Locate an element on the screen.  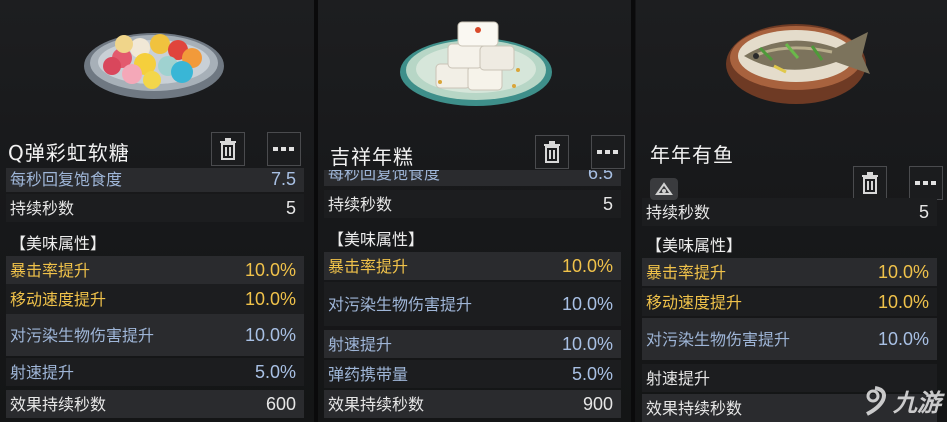
watermark-text: 九游 is located at coordinates (917, 403).